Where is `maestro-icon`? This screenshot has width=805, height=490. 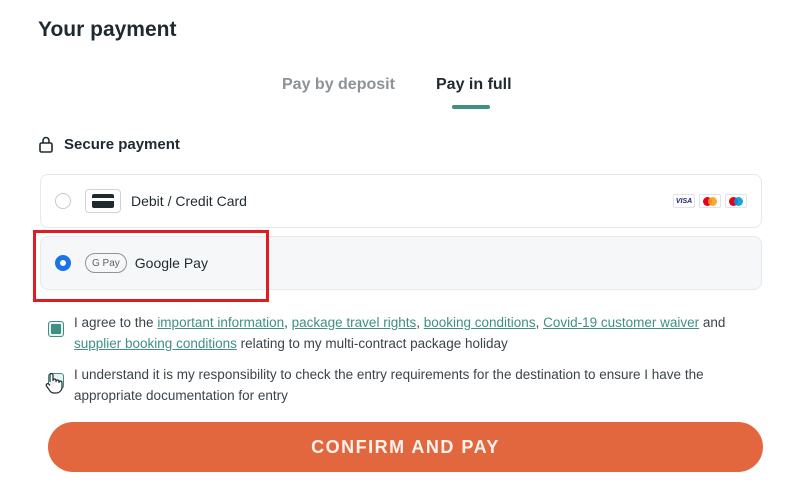 maestro-icon is located at coordinates (736, 201).